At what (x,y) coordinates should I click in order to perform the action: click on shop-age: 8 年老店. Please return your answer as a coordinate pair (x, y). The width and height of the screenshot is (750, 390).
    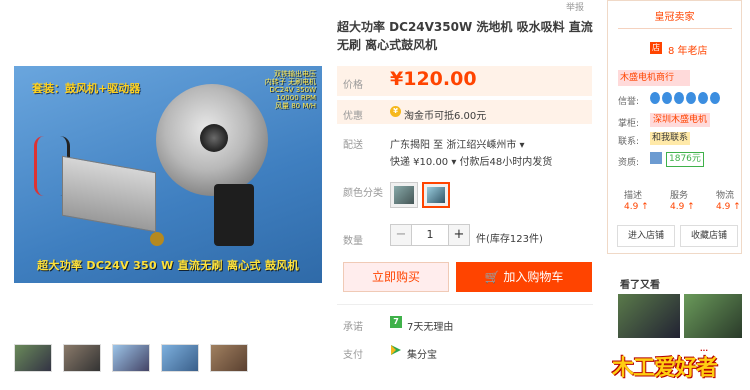
    Looking at the image, I should click on (688, 51).